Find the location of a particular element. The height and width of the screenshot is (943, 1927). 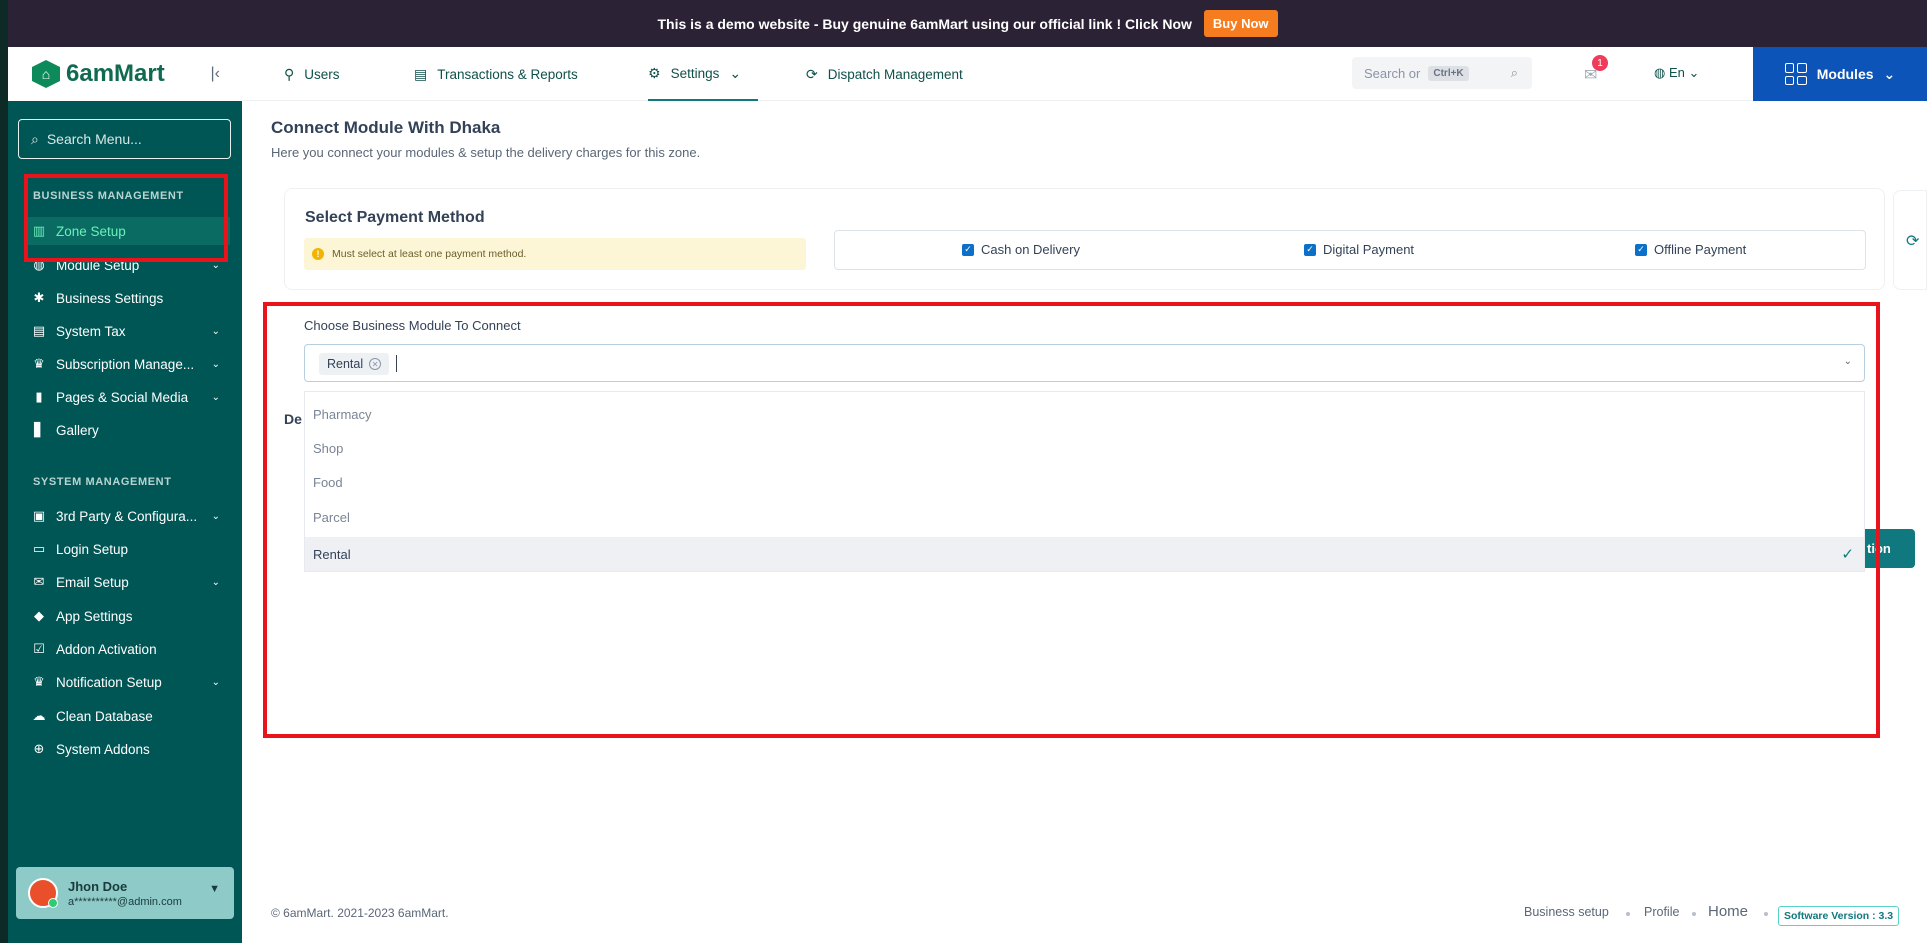

footer-link-profile: Profile is located at coordinates (1661, 912).